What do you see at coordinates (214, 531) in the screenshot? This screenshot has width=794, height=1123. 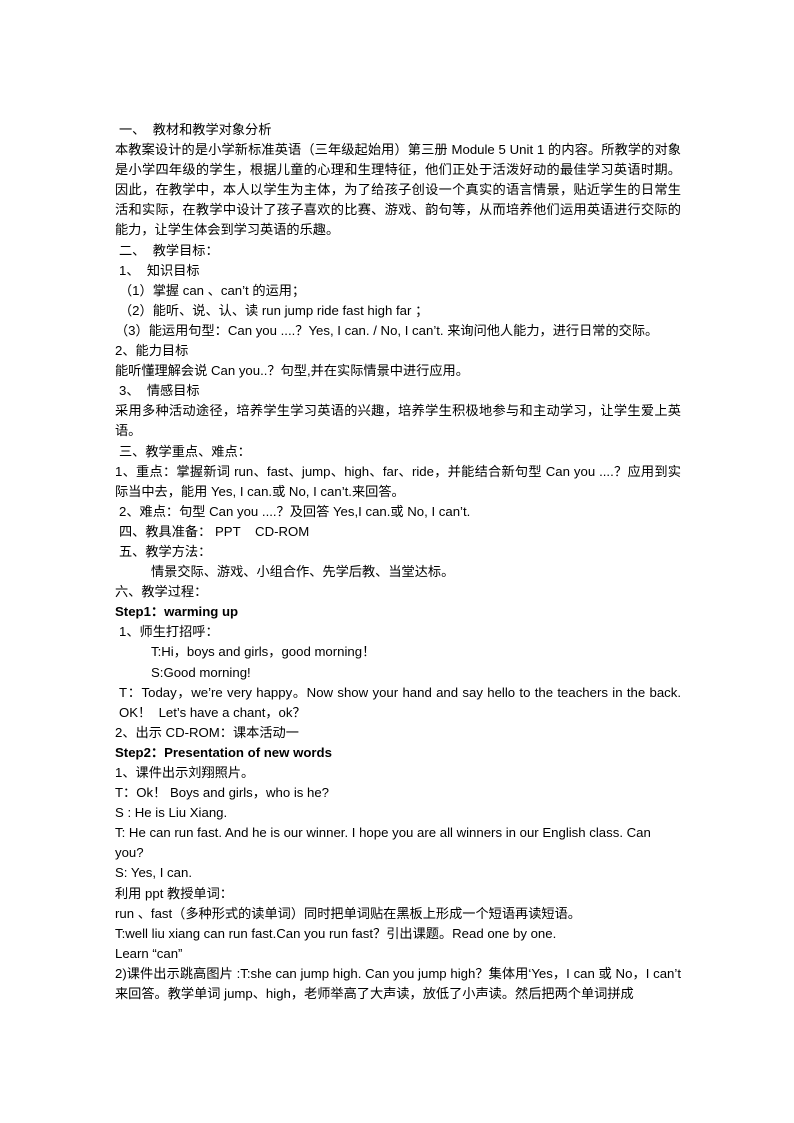 I see `heading-section-four-teaching-aids: 四、教具准备： PPT CD-ROM` at bounding box center [214, 531].